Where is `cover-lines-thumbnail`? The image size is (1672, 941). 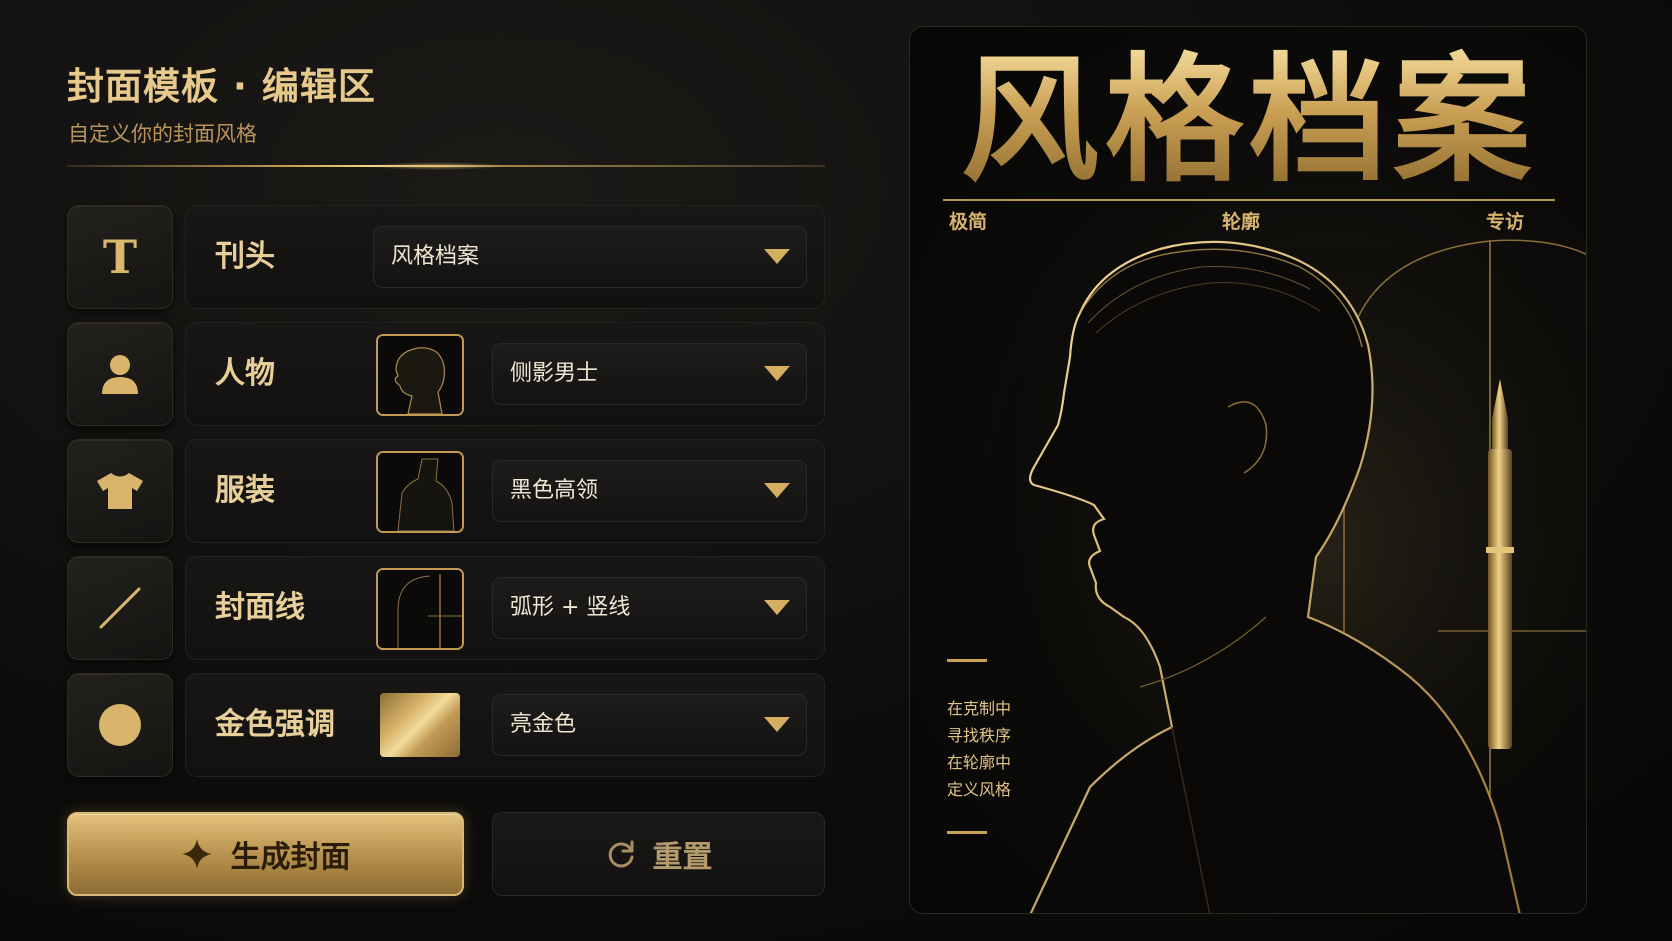
cover-lines-thumbnail is located at coordinates (420, 609).